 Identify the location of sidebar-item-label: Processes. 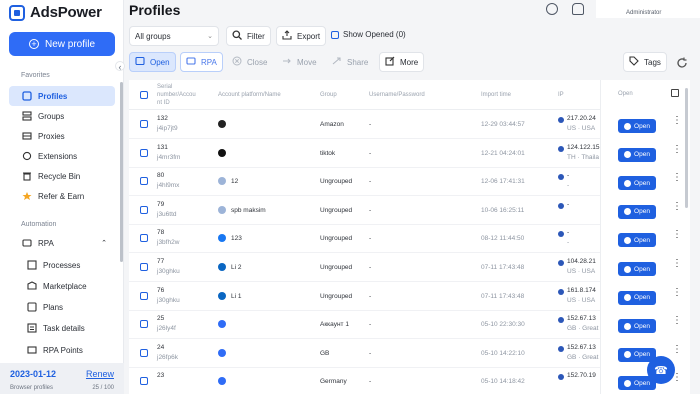
(62, 265).